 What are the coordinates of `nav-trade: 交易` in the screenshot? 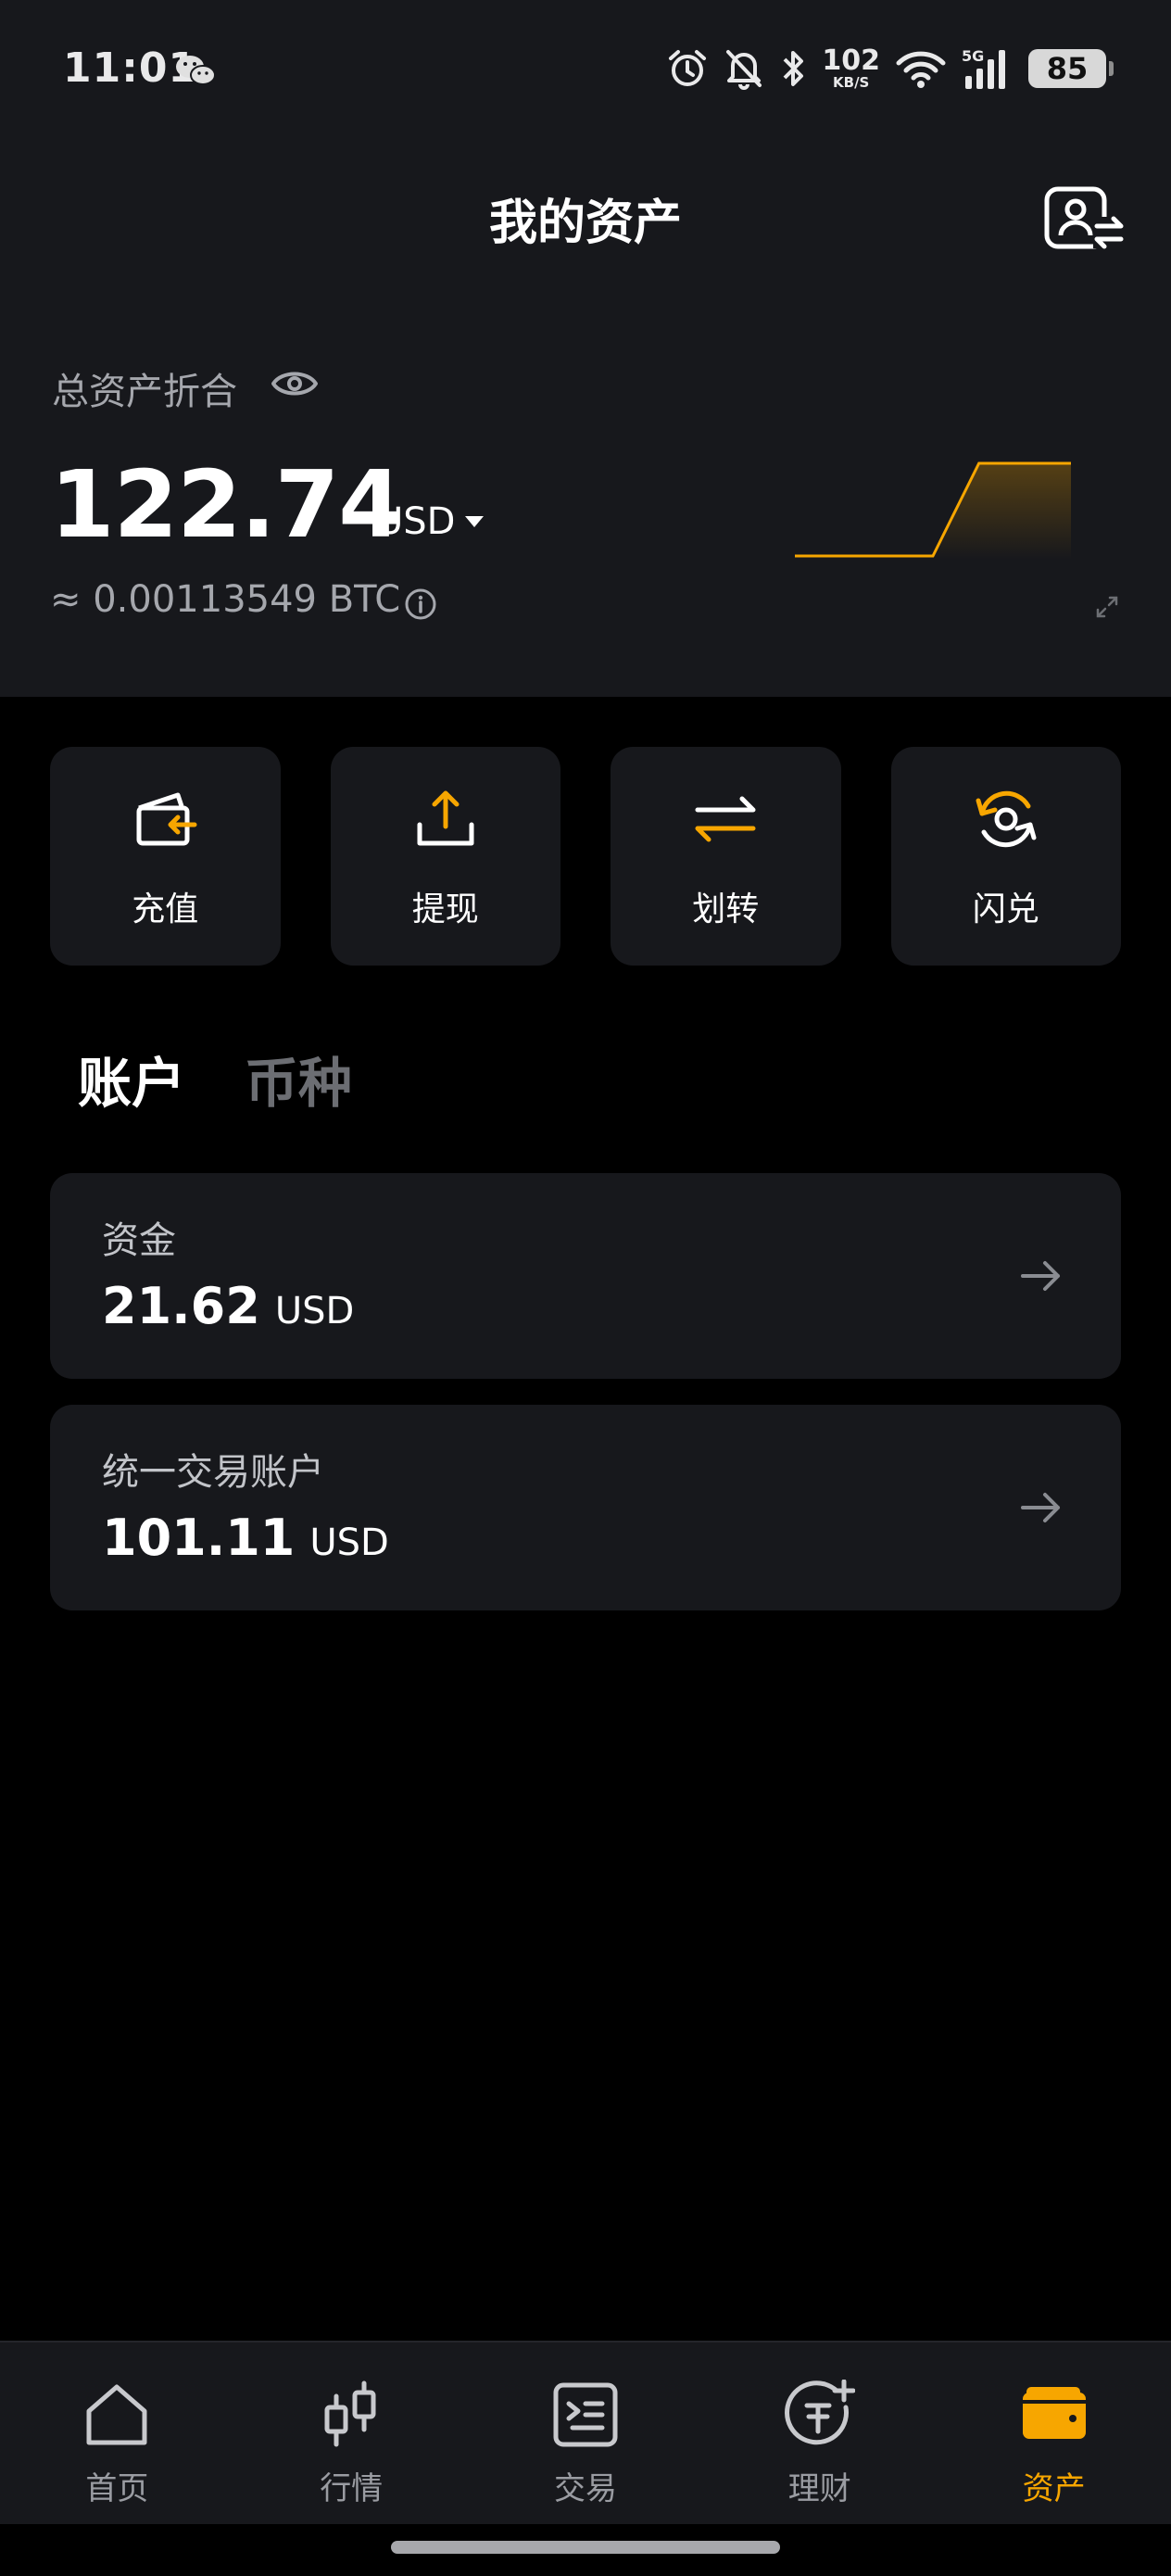 It's located at (586, 2433).